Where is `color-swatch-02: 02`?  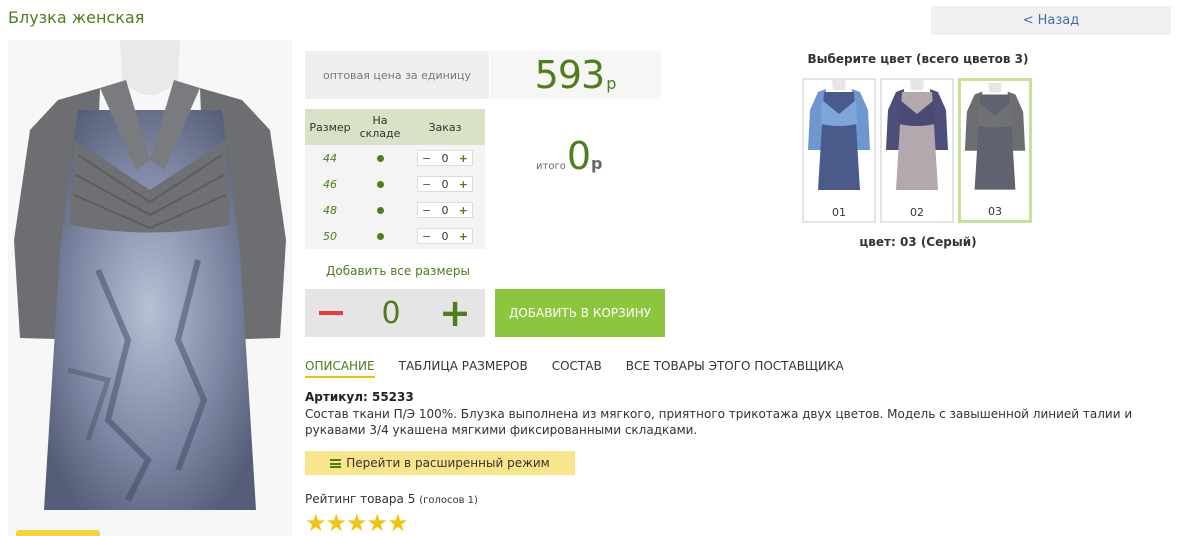 color-swatch-02: 02 is located at coordinates (917, 150).